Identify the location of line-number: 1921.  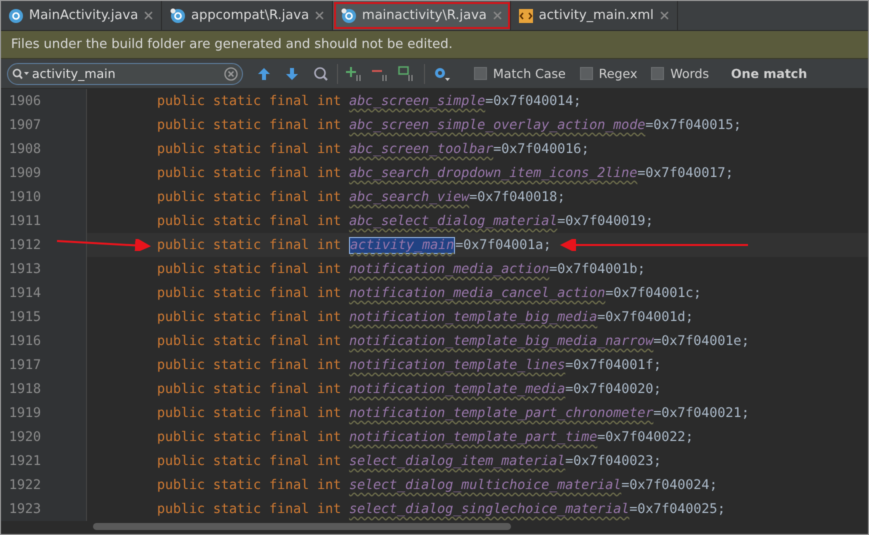
(44, 461).